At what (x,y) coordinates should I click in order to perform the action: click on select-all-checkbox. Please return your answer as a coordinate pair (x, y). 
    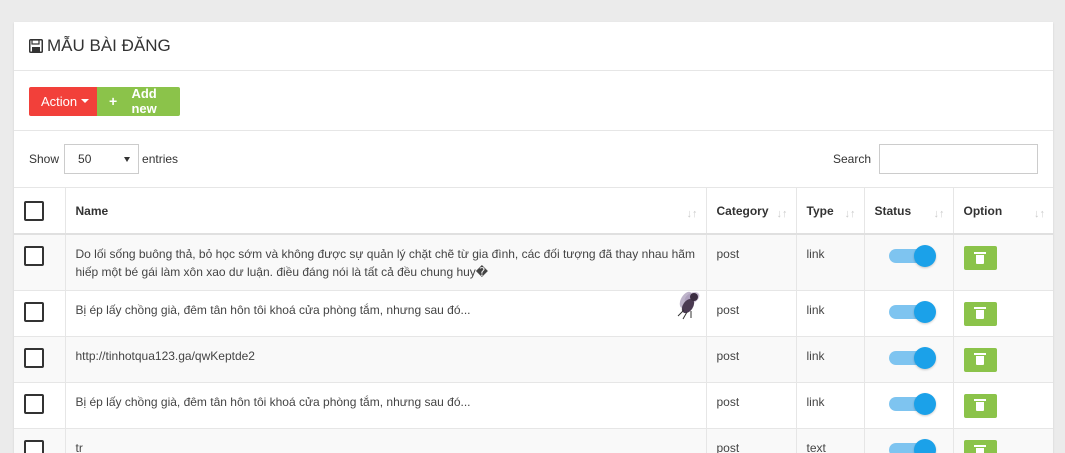
    Looking at the image, I should click on (34, 210).